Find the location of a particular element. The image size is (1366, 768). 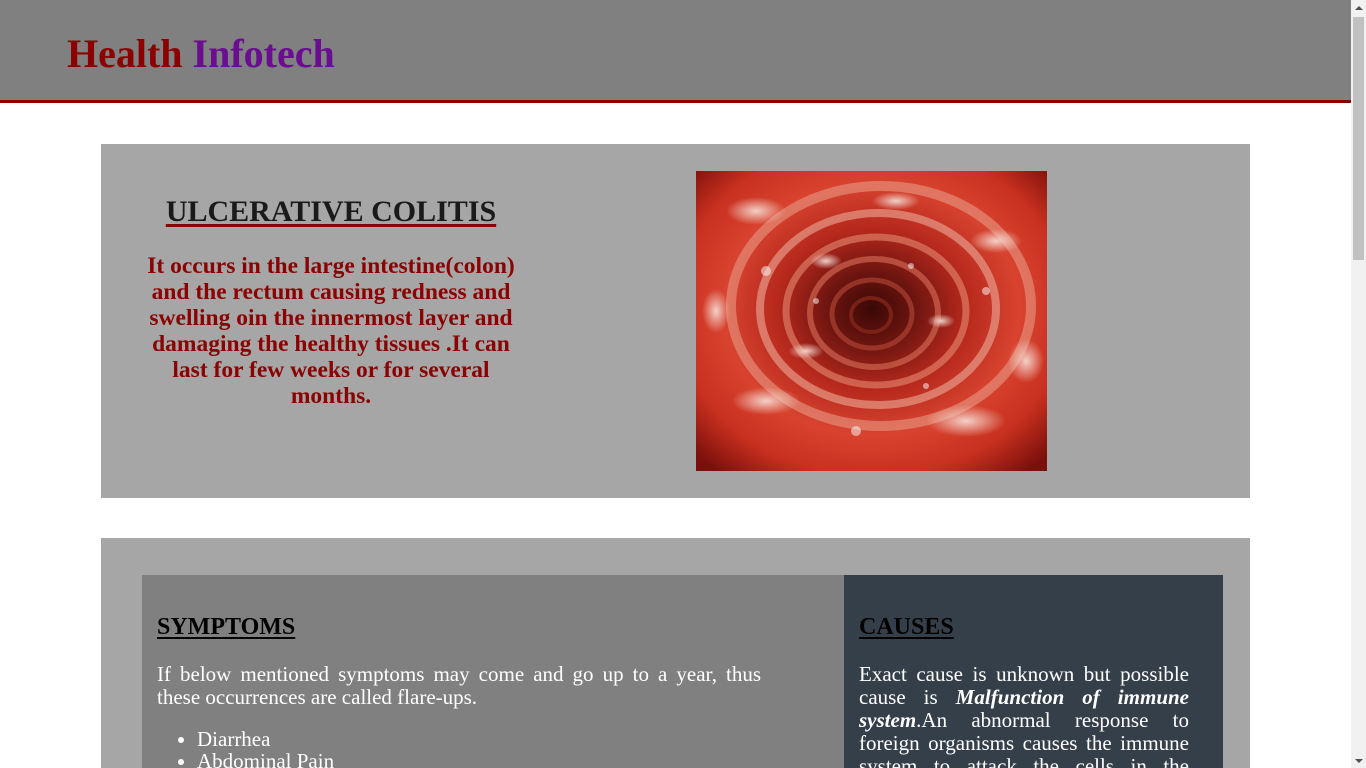

brand-health: Health is located at coordinates (125, 53).